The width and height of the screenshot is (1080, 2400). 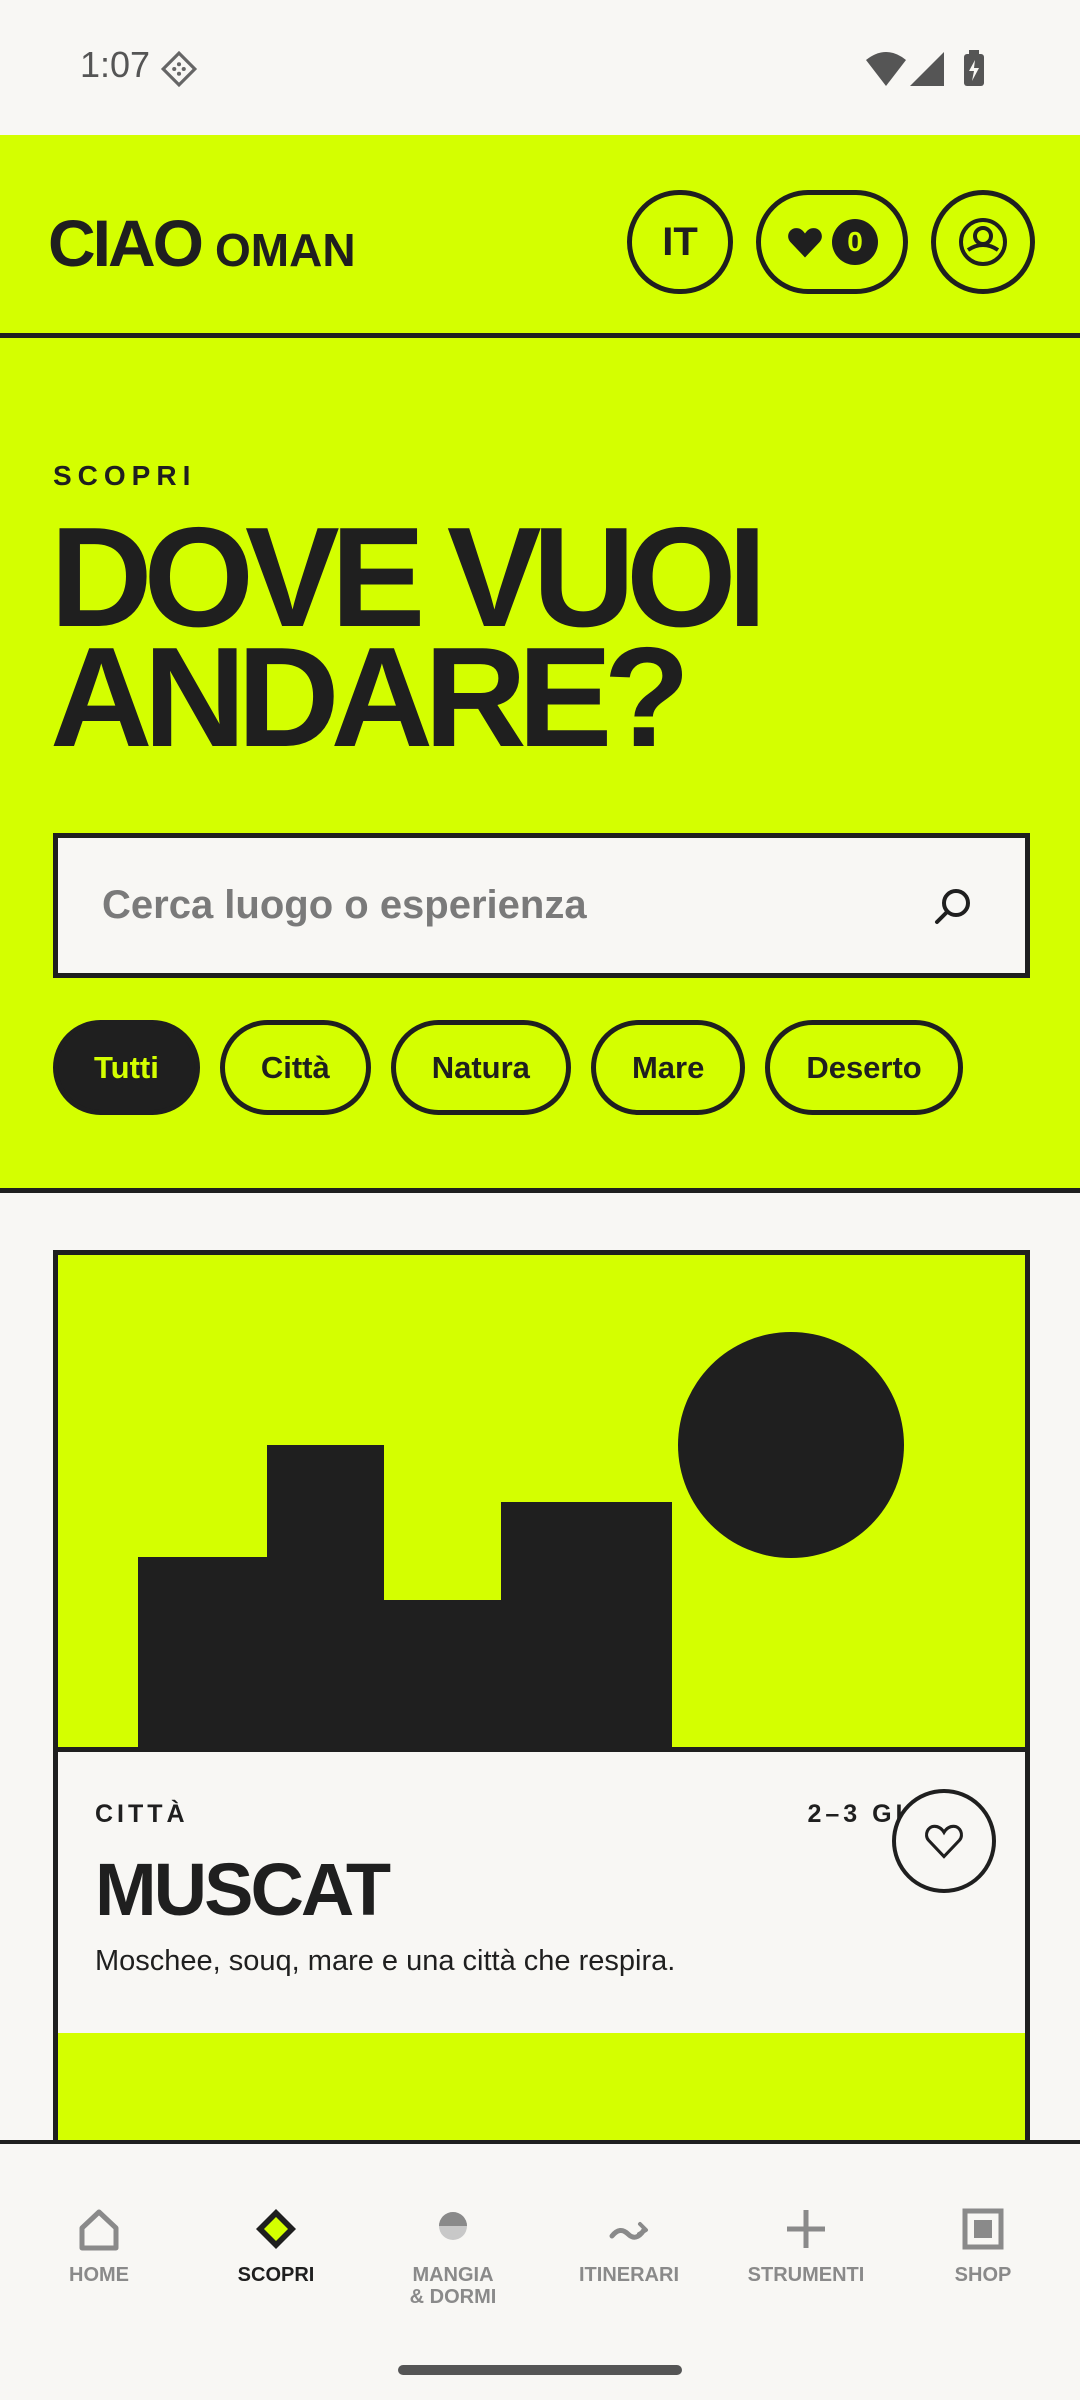 I want to click on account-button, so click(x=983, y=242).